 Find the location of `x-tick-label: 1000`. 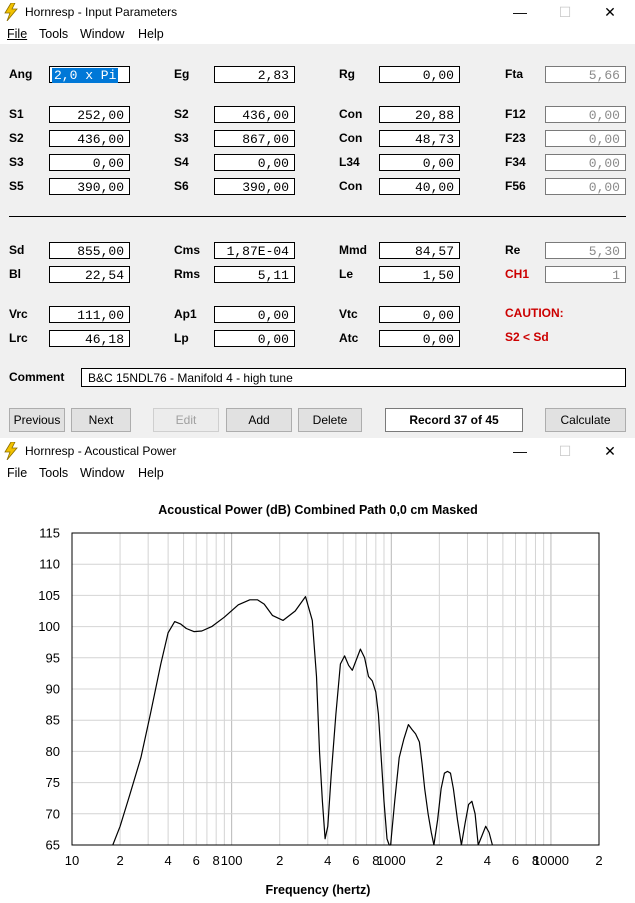

x-tick-label: 1000 is located at coordinates (391, 860).